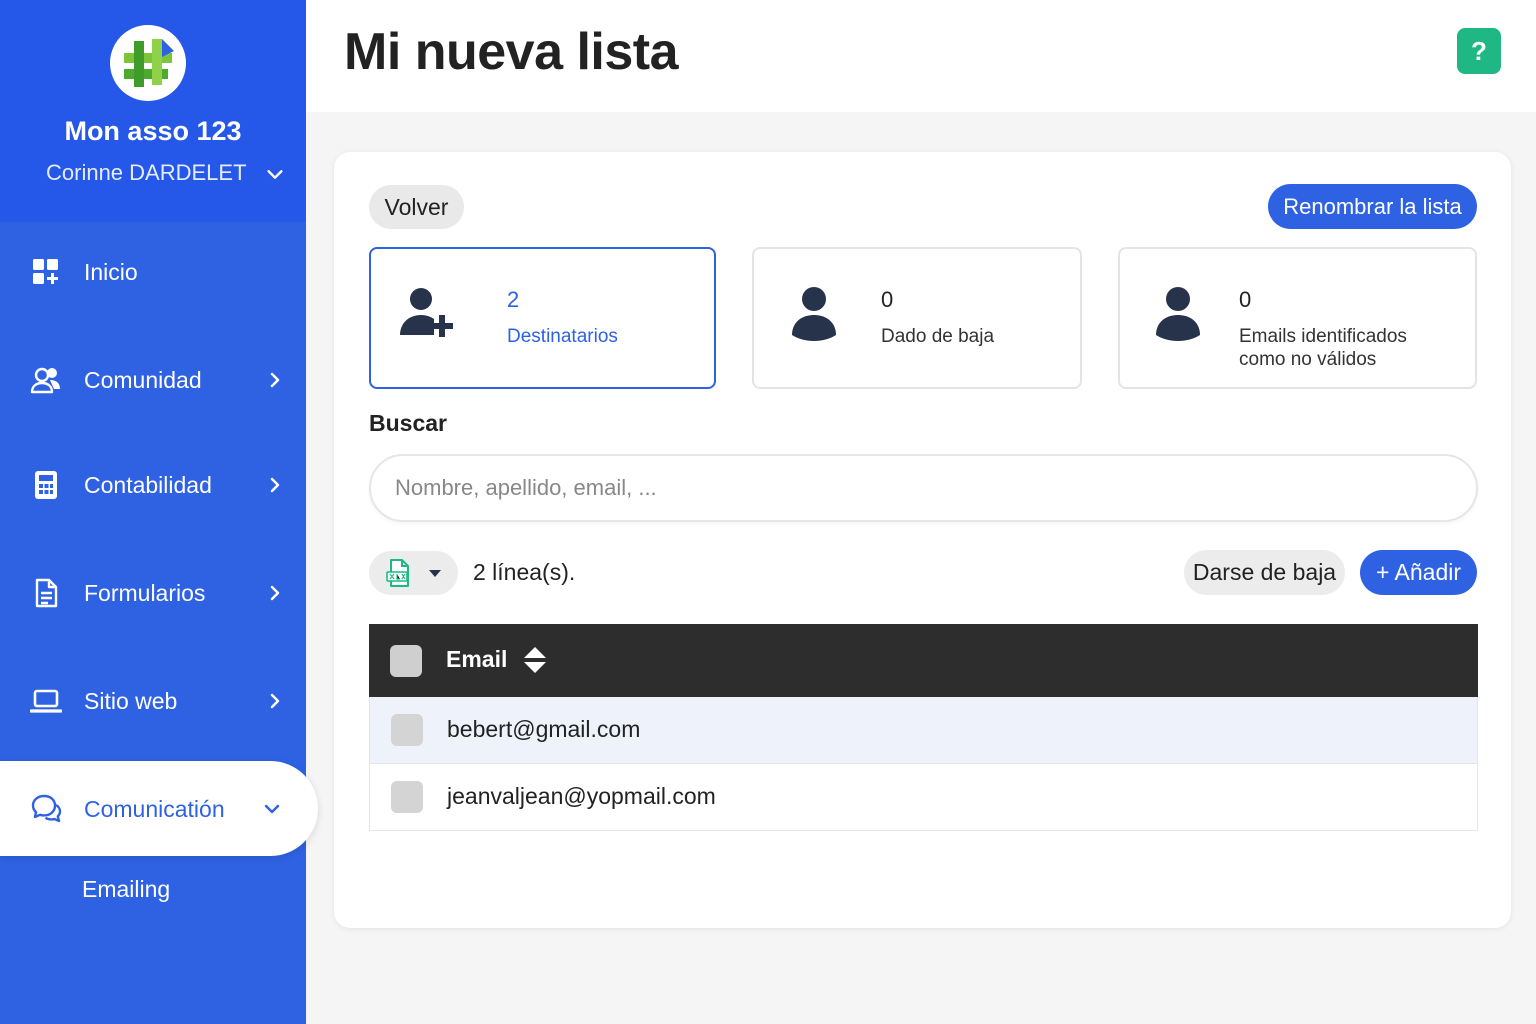 This screenshot has width=1536, height=1024. What do you see at coordinates (435, 573) in the screenshot?
I see `caret-down-icon` at bounding box center [435, 573].